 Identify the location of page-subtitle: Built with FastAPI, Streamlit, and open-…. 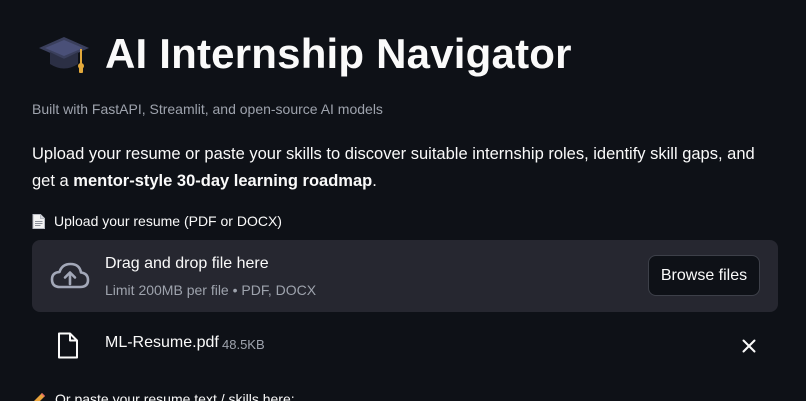
(207, 109).